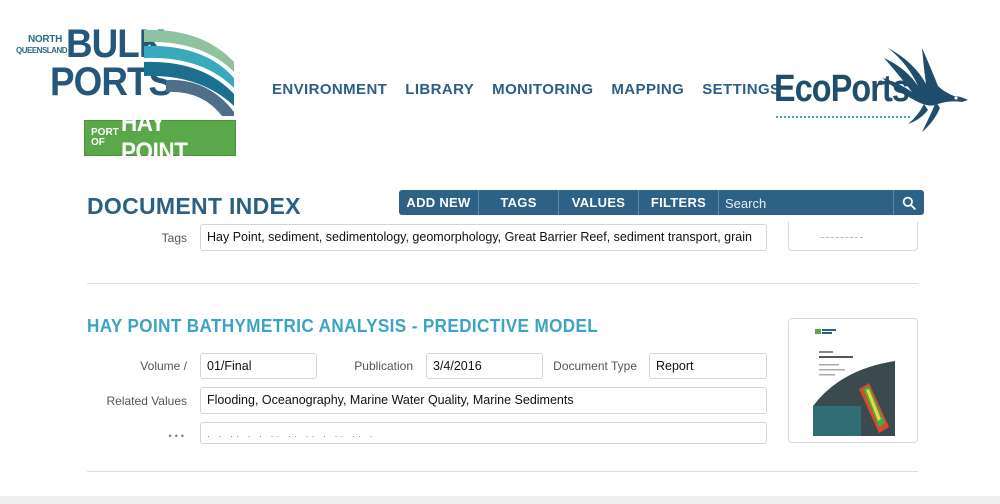  I want to click on nav-library: LIBRARY, so click(439, 89).